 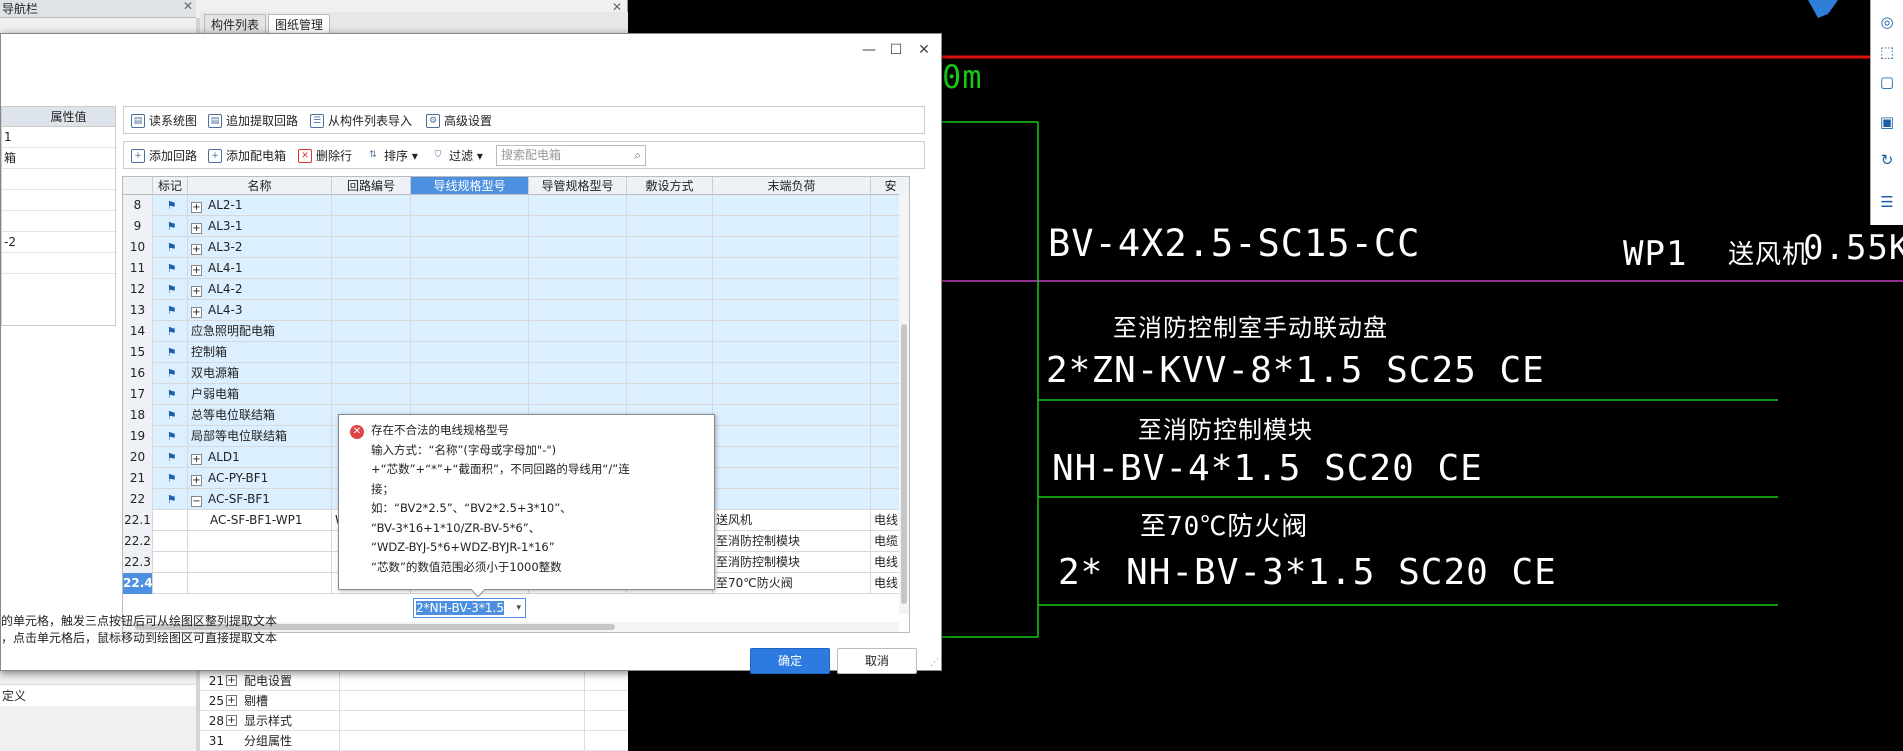 What do you see at coordinates (619, 7) in the screenshot?
I see `bg-panel-close-icon: ✕` at bounding box center [619, 7].